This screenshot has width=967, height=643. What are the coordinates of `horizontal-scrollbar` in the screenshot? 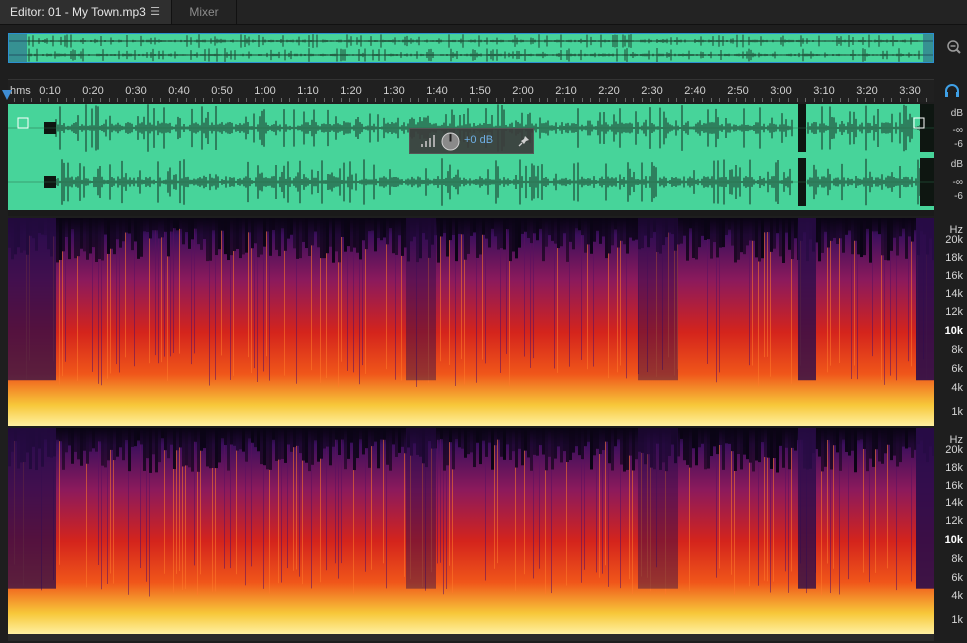 It's located at (471, 637).